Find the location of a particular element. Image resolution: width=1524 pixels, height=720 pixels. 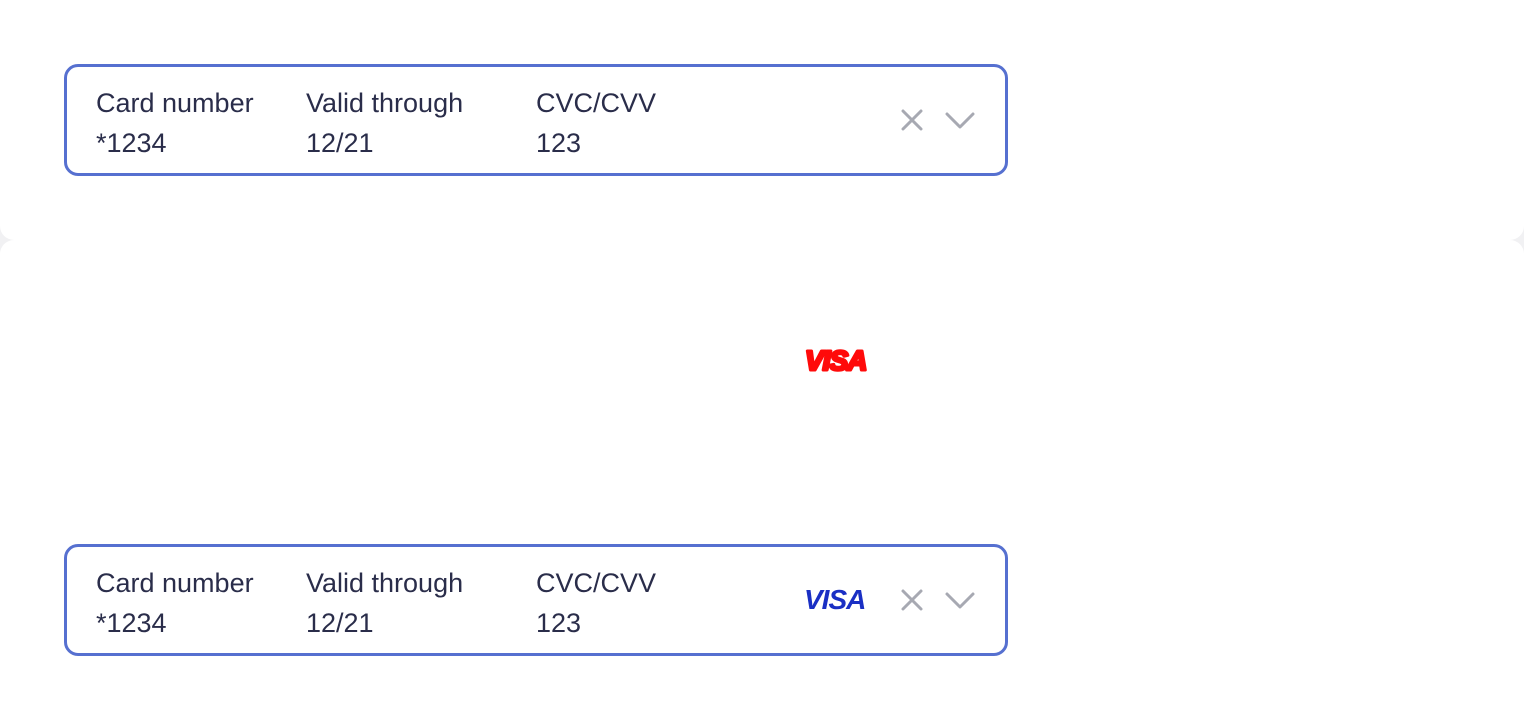

visa-red-text: VISA is located at coordinates (835, 360).